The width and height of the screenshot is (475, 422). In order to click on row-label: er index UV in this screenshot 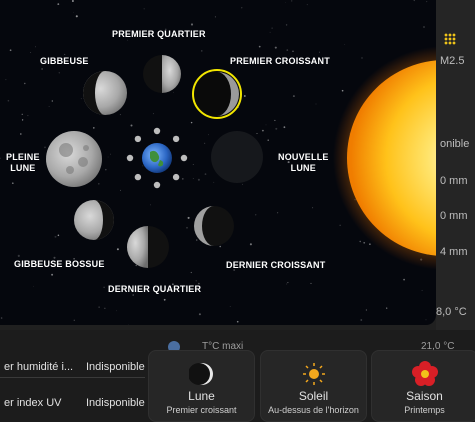, I will do `click(33, 403)`.